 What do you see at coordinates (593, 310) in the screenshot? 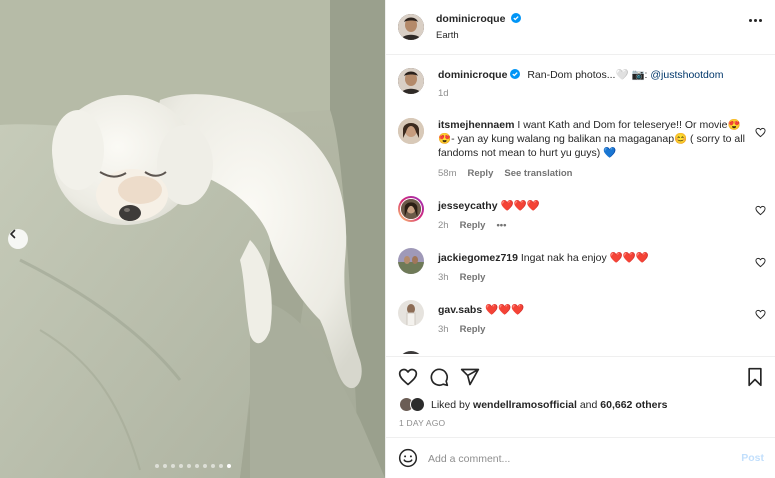
I see `comment-text: gav.sabs ❤️❤️❤️` at bounding box center [593, 310].